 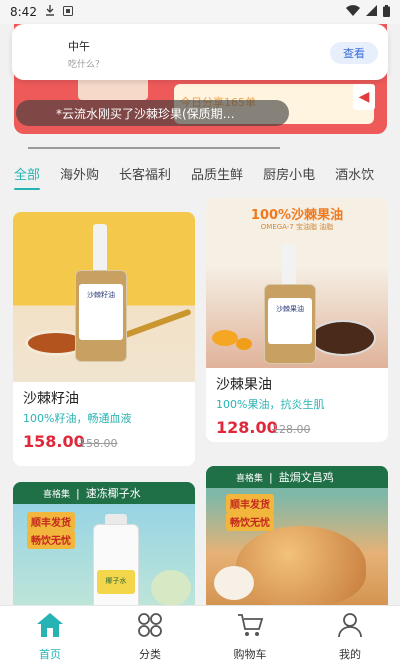 What do you see at coordinates (154, 148) in the screenshot?
I see `divider` at bounding box center [154, 148].